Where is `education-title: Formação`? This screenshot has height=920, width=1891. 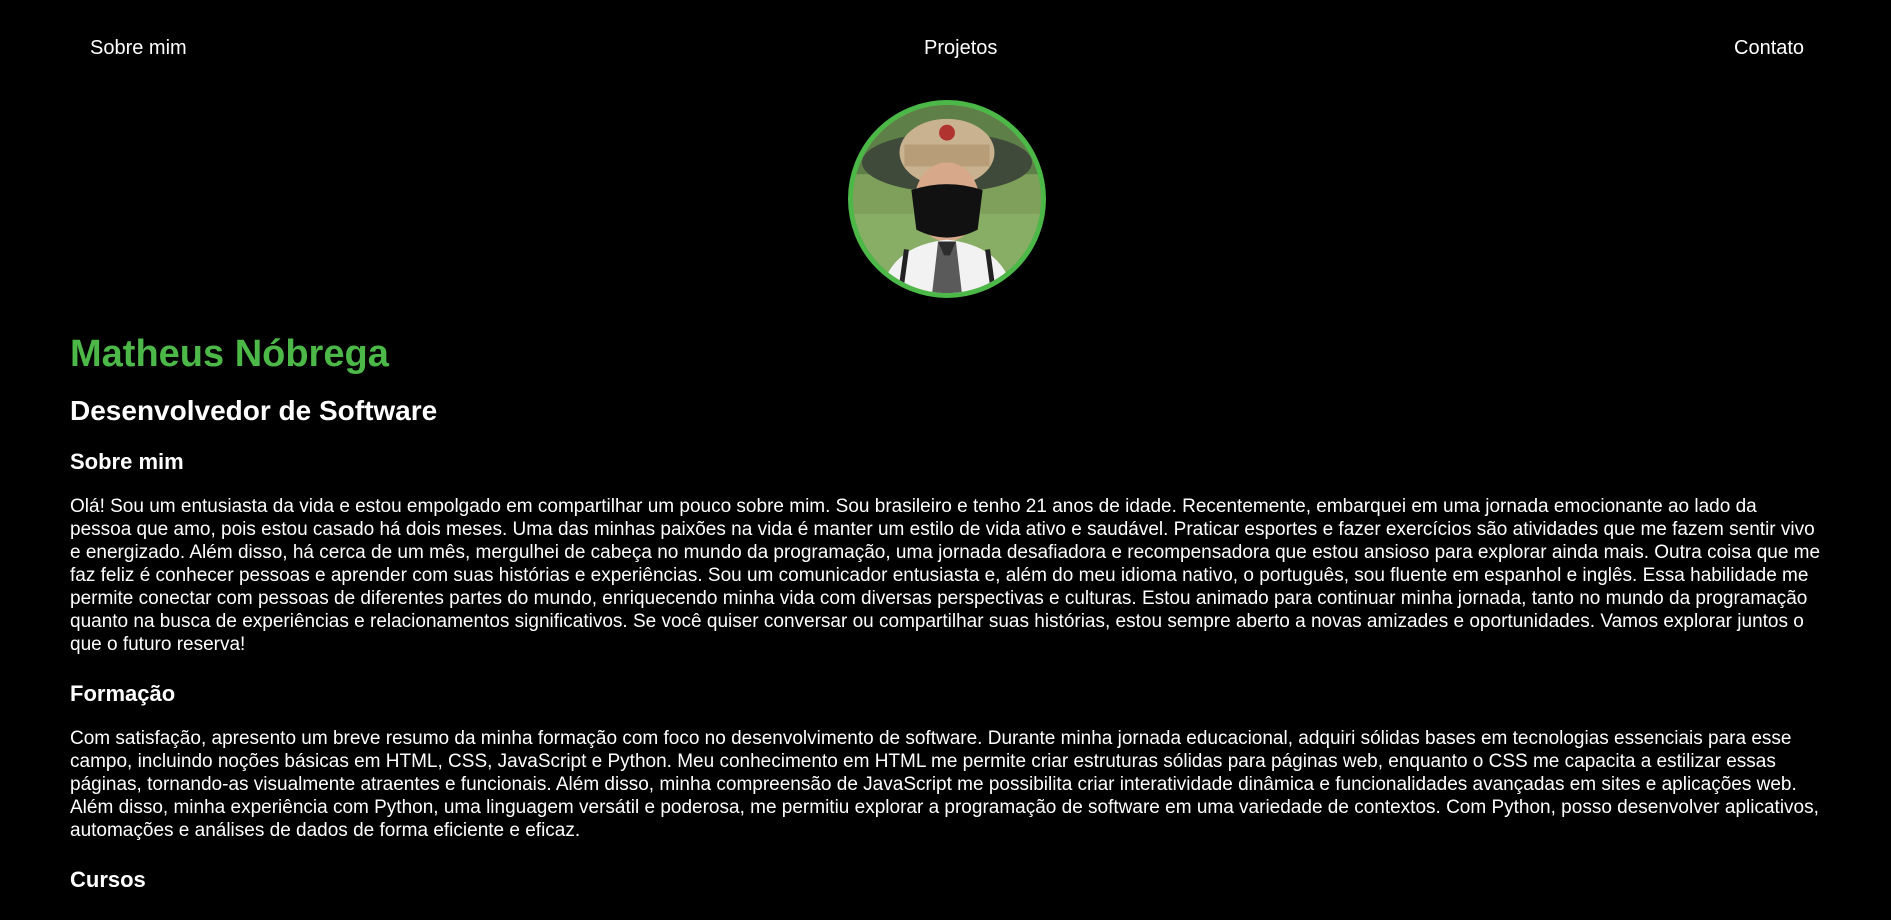
education-title: Formação is located at coordinates (123, 693).